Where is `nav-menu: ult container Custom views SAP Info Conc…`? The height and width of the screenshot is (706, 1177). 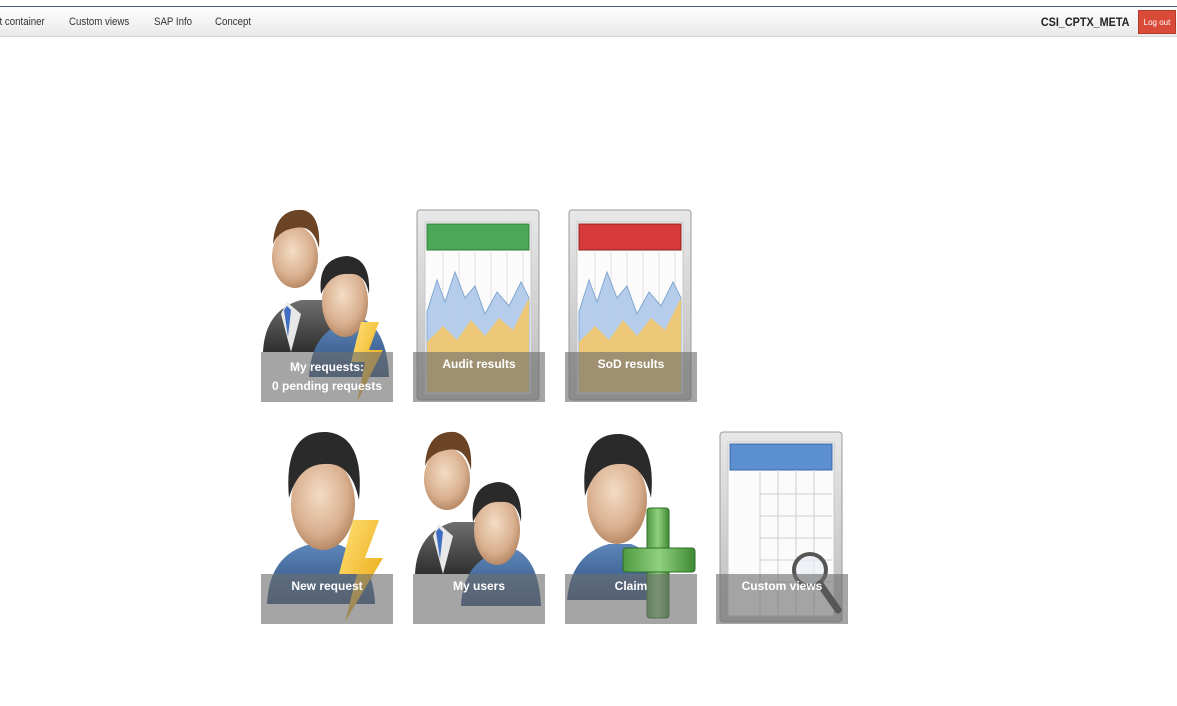
nav-menu: ult container Custom views SAP Info Conc… is located at coordinates (136, 22).